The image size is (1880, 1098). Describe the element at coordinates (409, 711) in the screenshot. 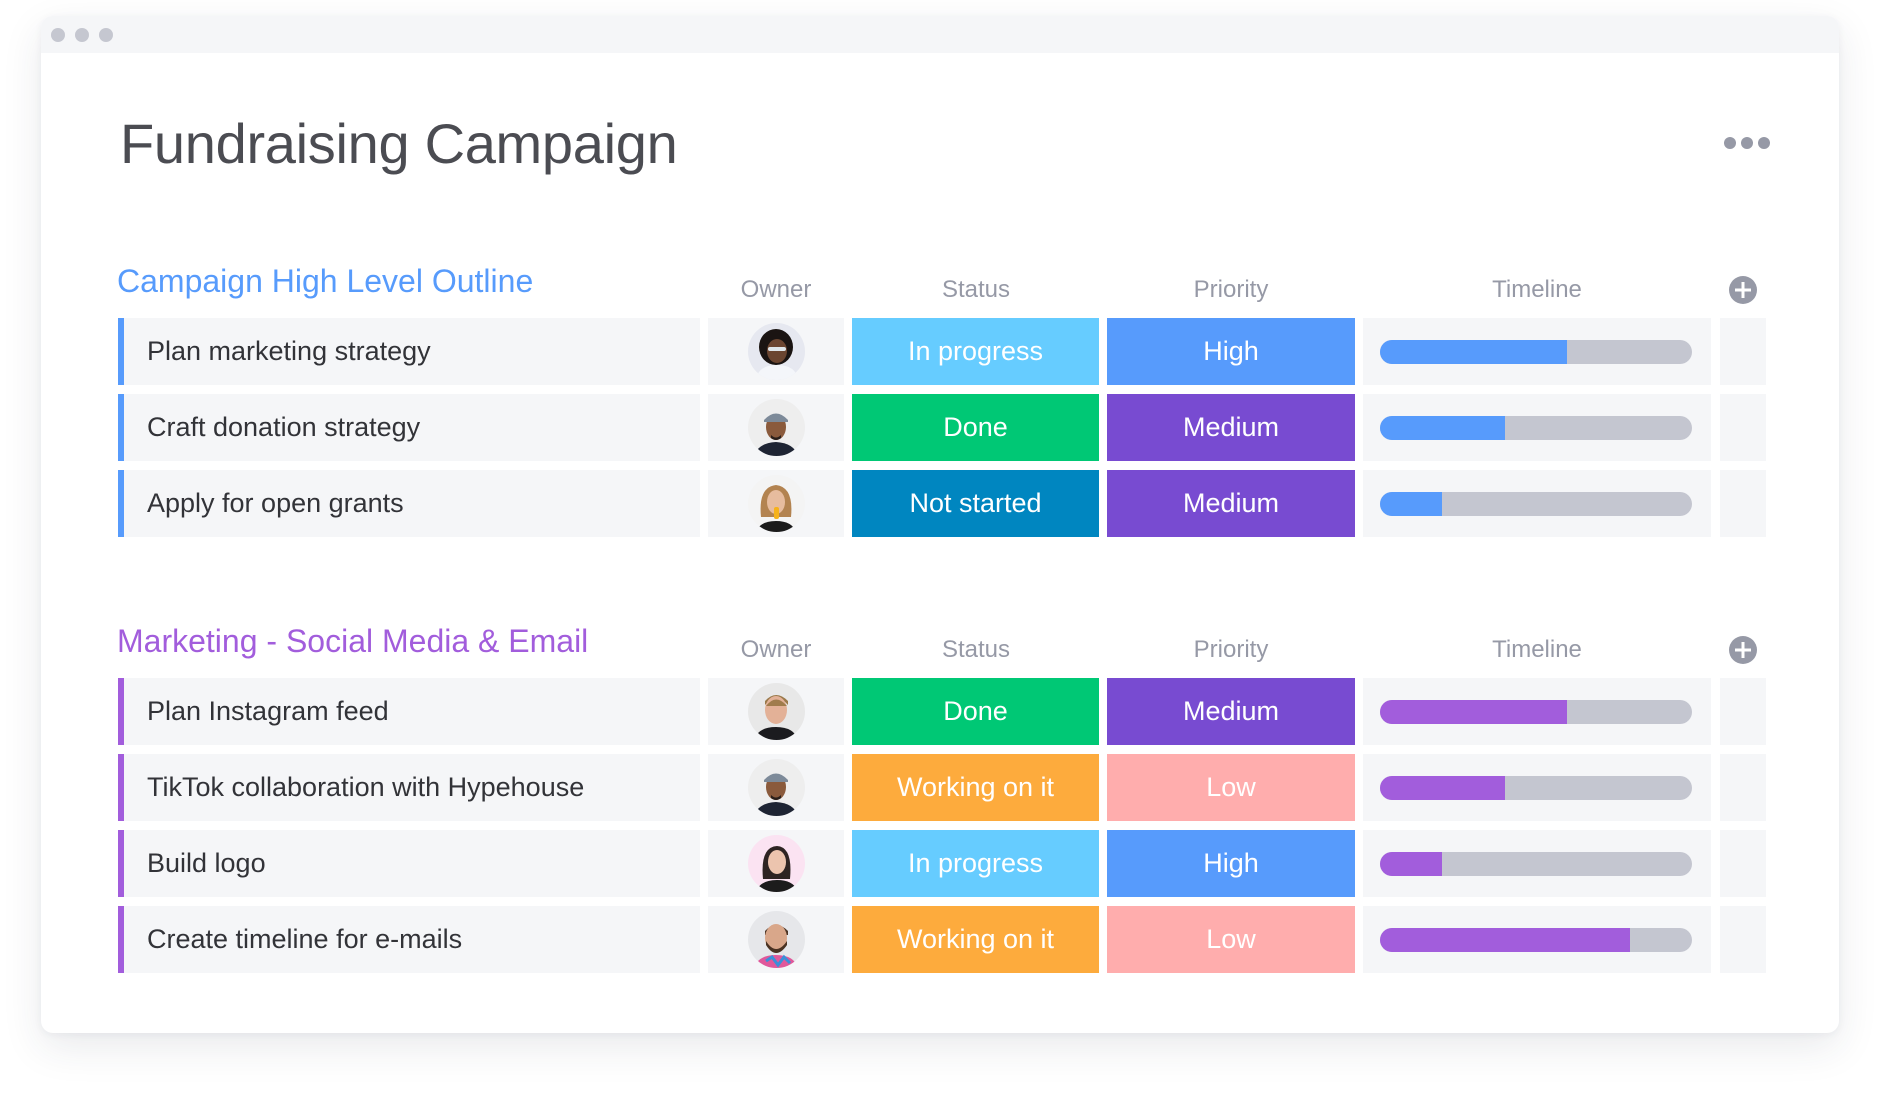

I see `task-cell: Plan Instagram feed` at that location.